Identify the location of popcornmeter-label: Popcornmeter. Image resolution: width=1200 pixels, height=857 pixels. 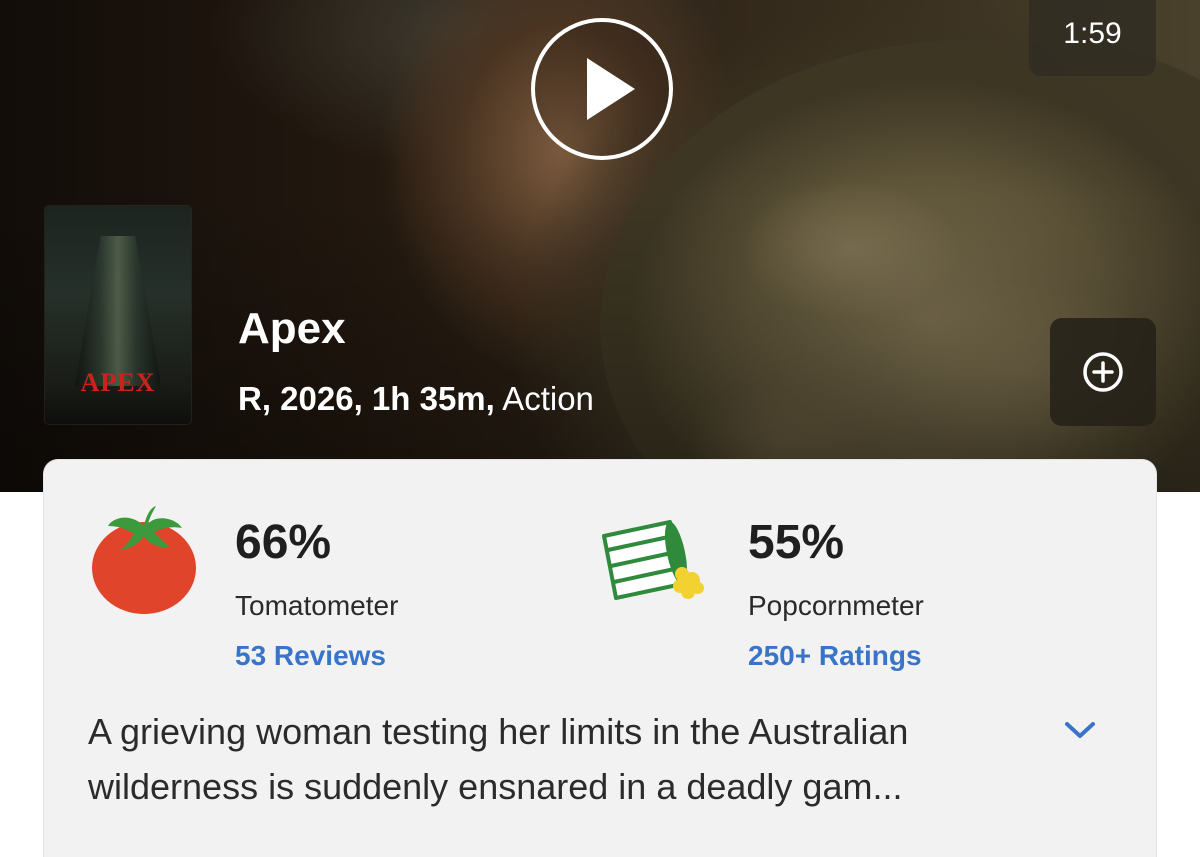
(836, 605).